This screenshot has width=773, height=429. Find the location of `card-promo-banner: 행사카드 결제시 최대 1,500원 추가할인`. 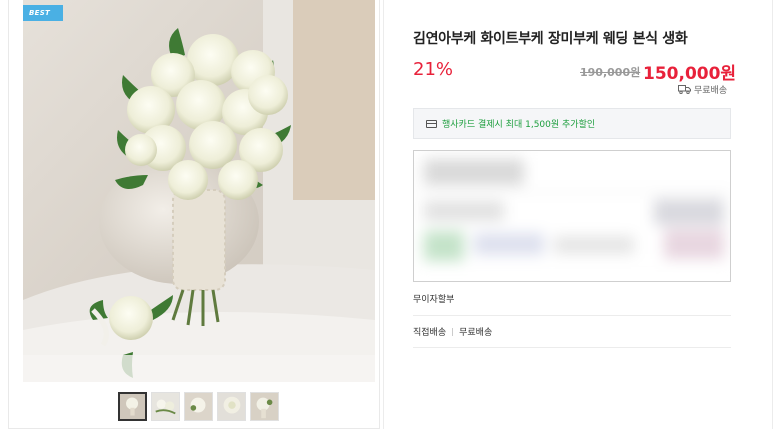

card-promo-banner: 행사카드 결제시 최대 1,500원 추가할인 is located at coordinates (572, 123).